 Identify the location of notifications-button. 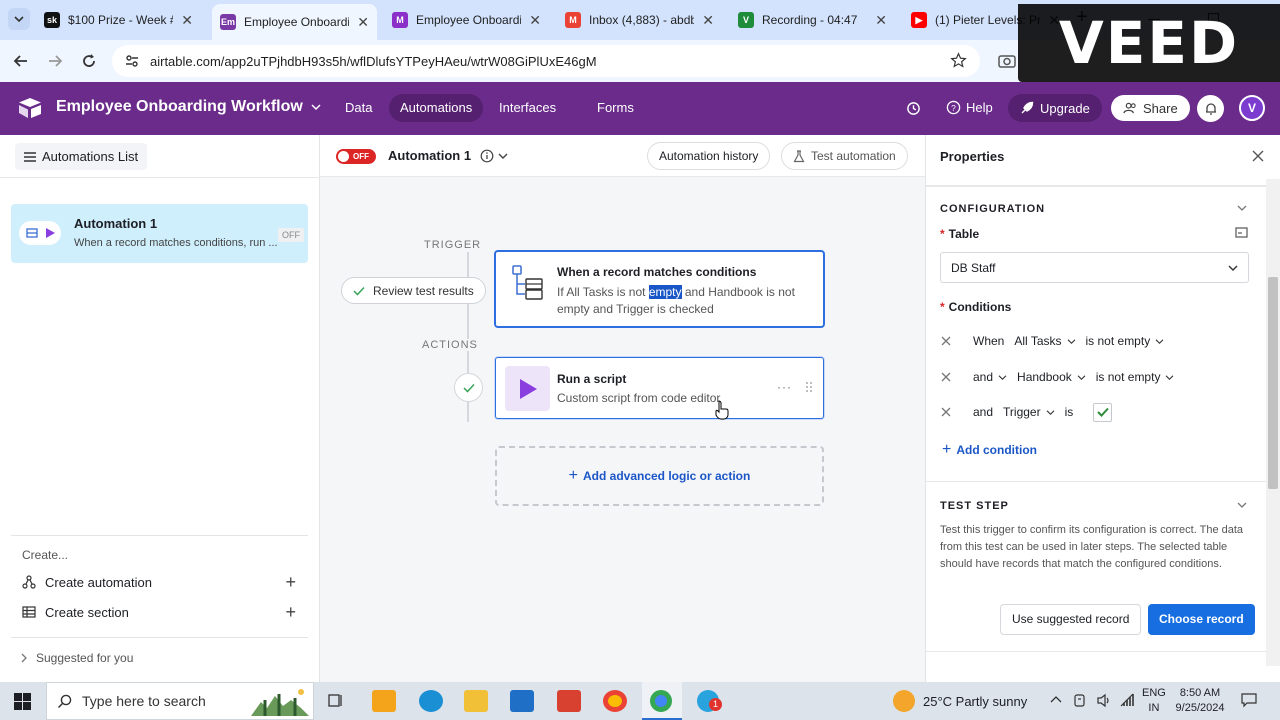
(1210, 108).